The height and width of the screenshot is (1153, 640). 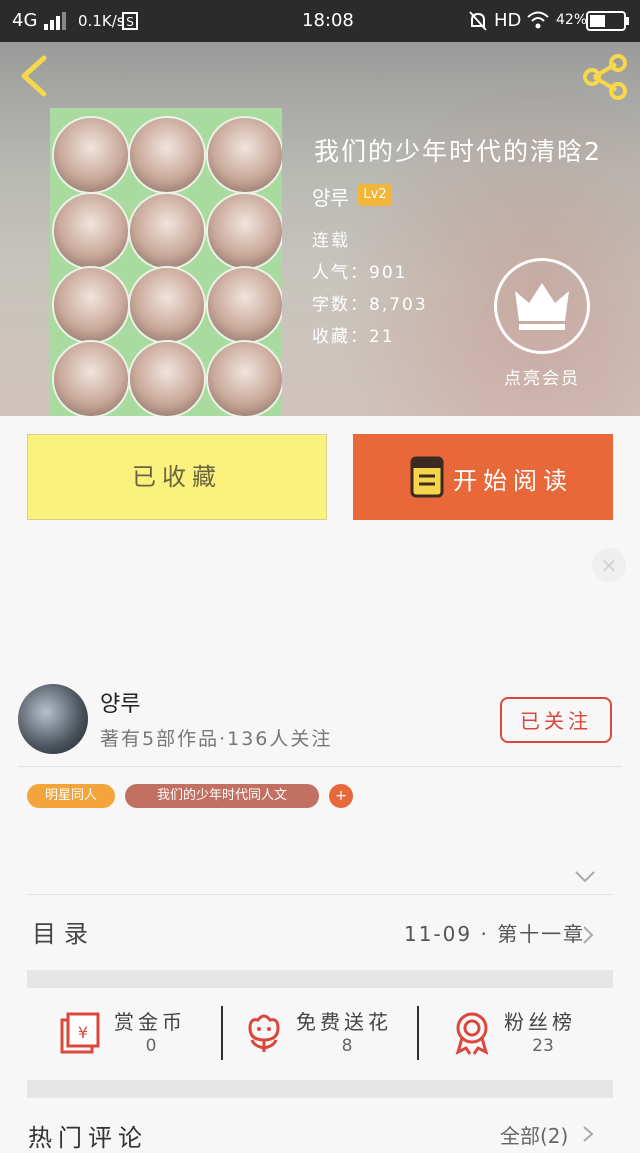 I want to click on battery-icon, so click(x=607, y=21).